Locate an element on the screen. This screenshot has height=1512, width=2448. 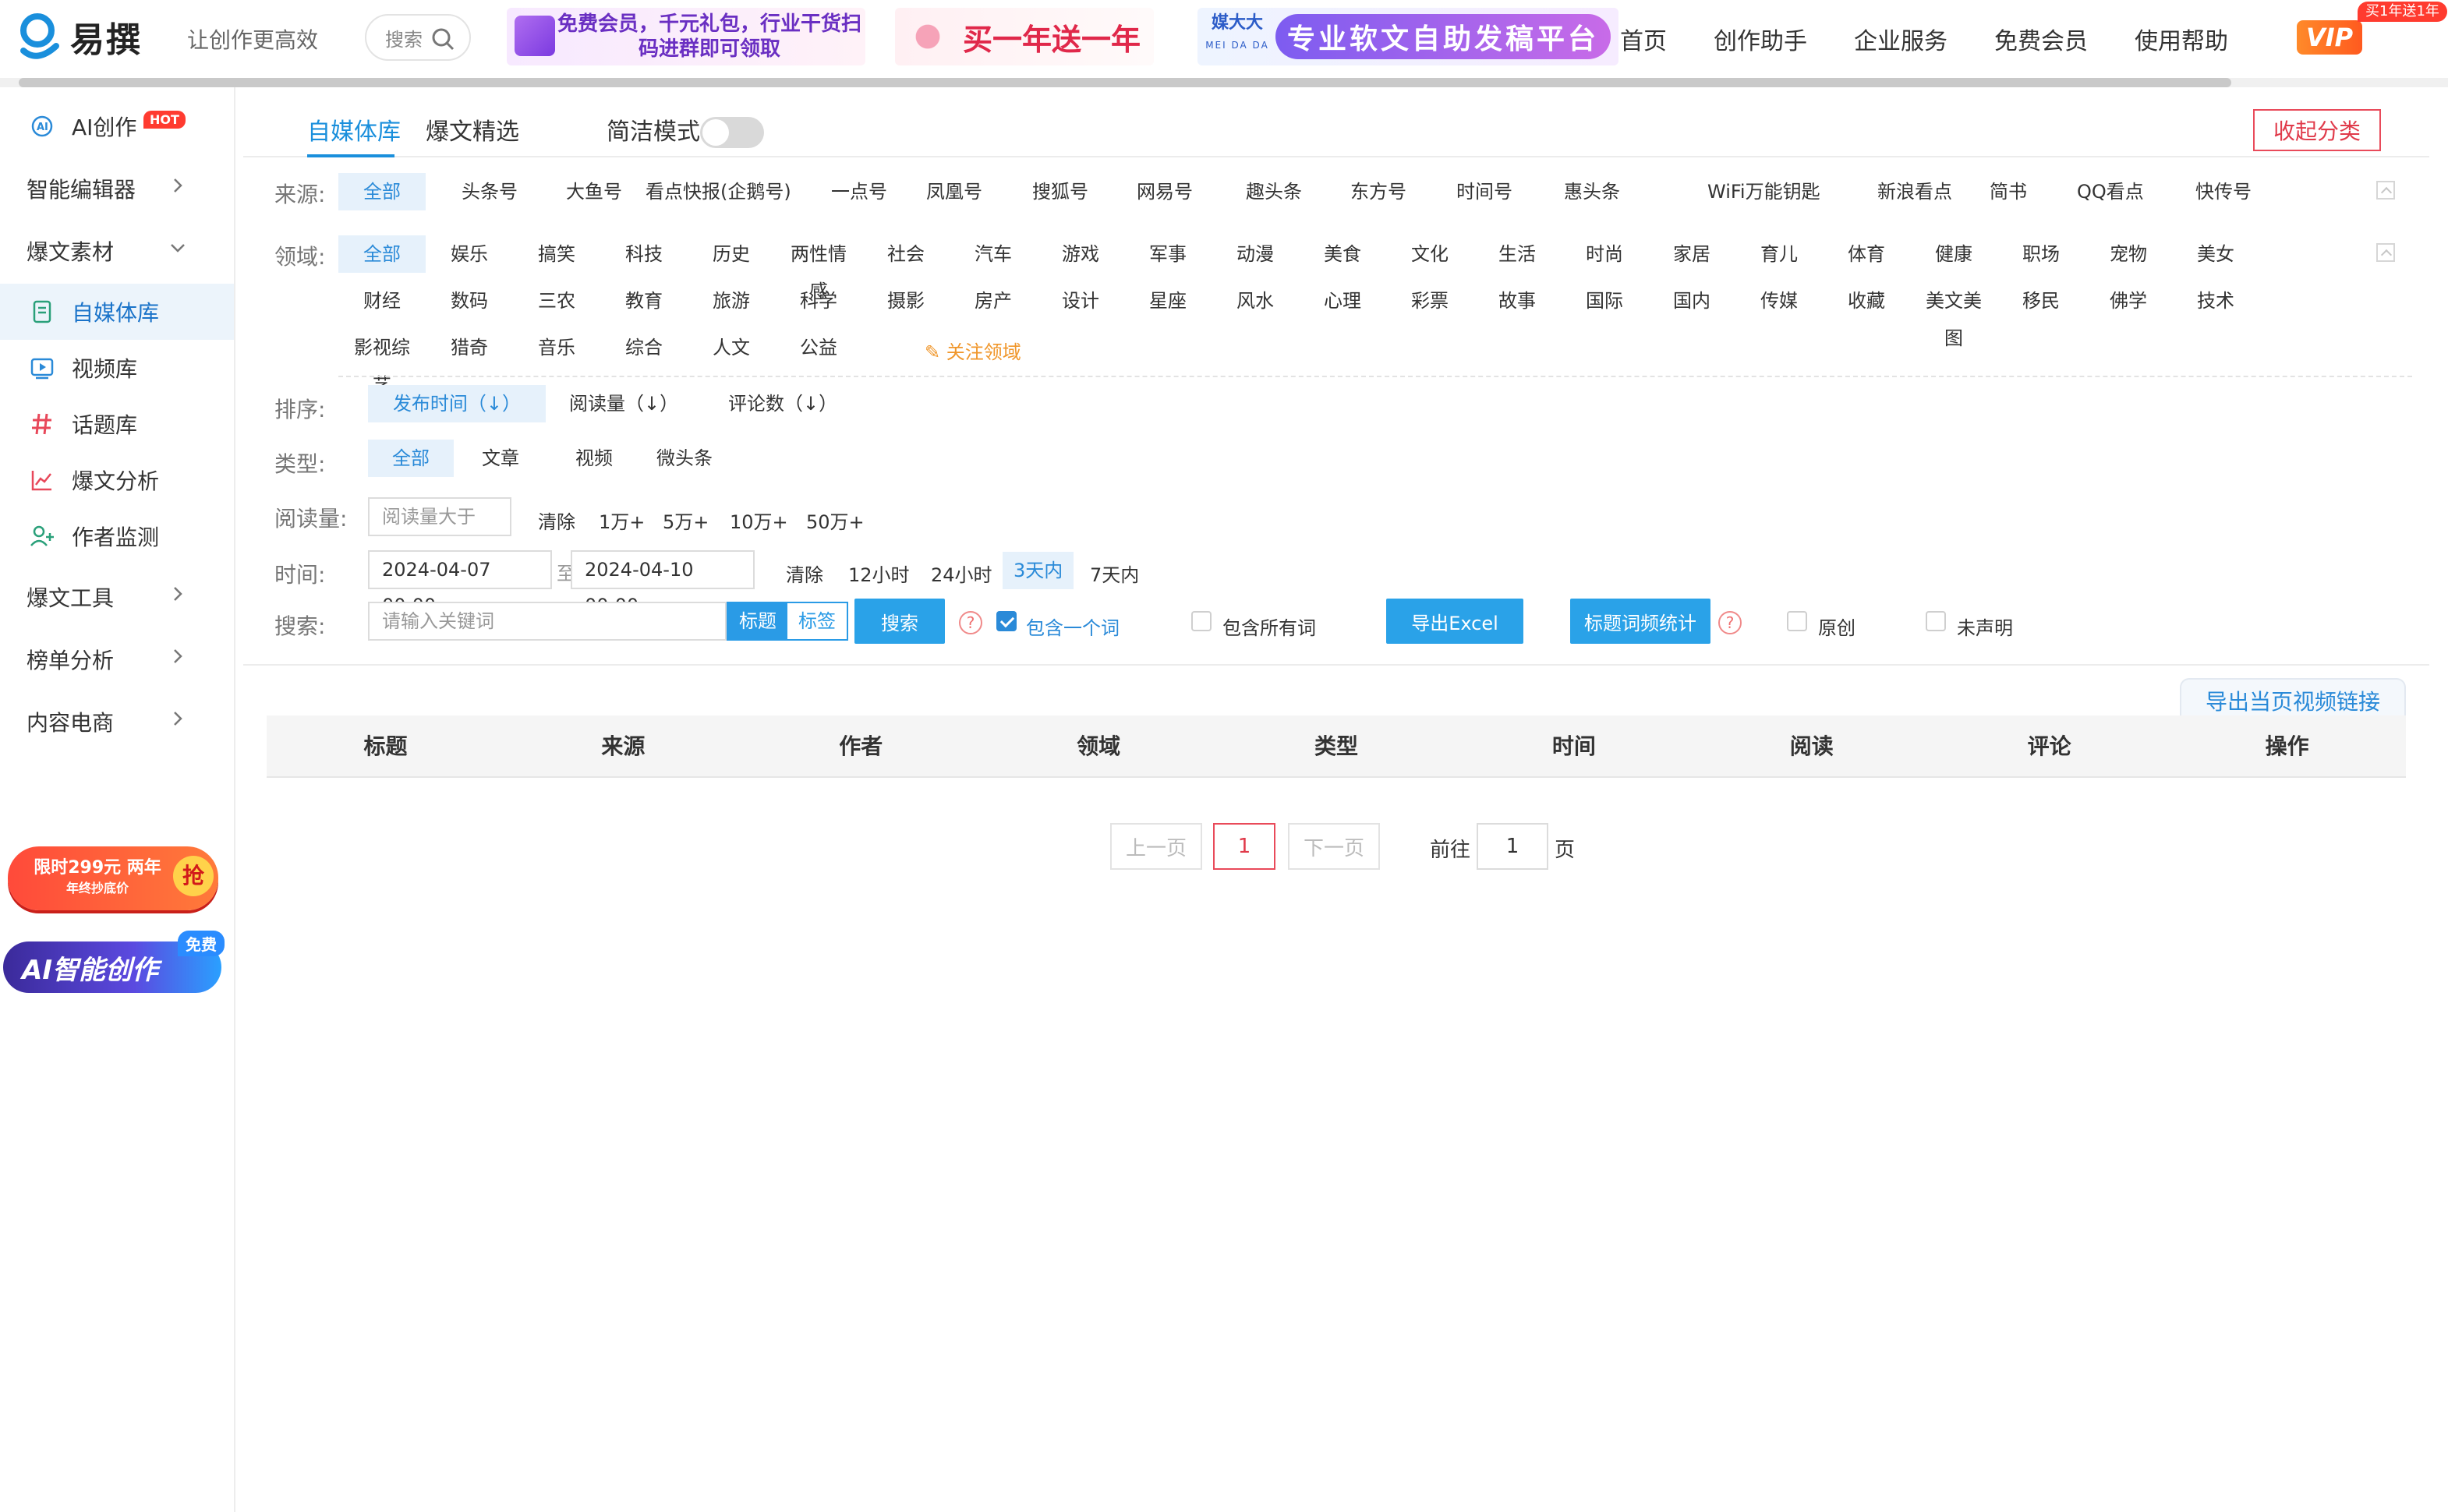
domain-option: 数码 is located at coordinates (470, 301).